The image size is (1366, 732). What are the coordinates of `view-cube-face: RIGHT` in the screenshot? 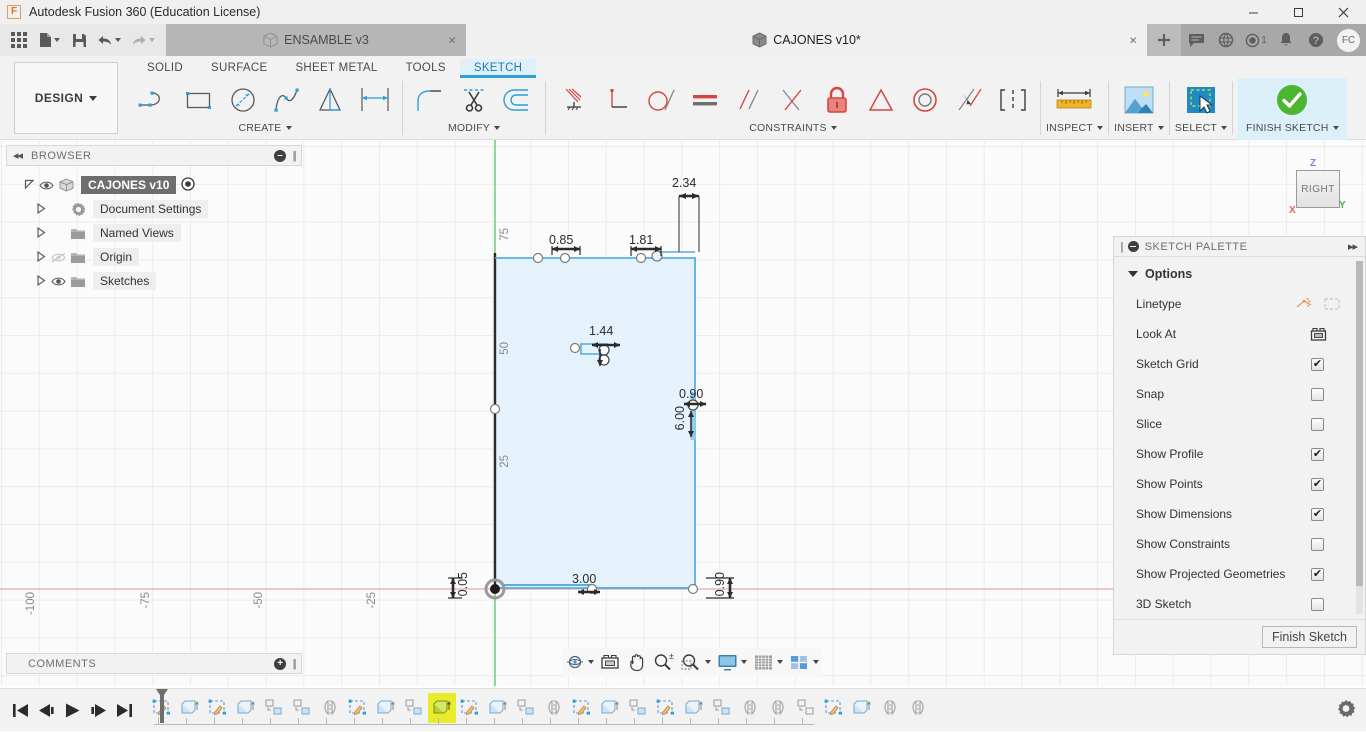 It's located at (1318, 189).